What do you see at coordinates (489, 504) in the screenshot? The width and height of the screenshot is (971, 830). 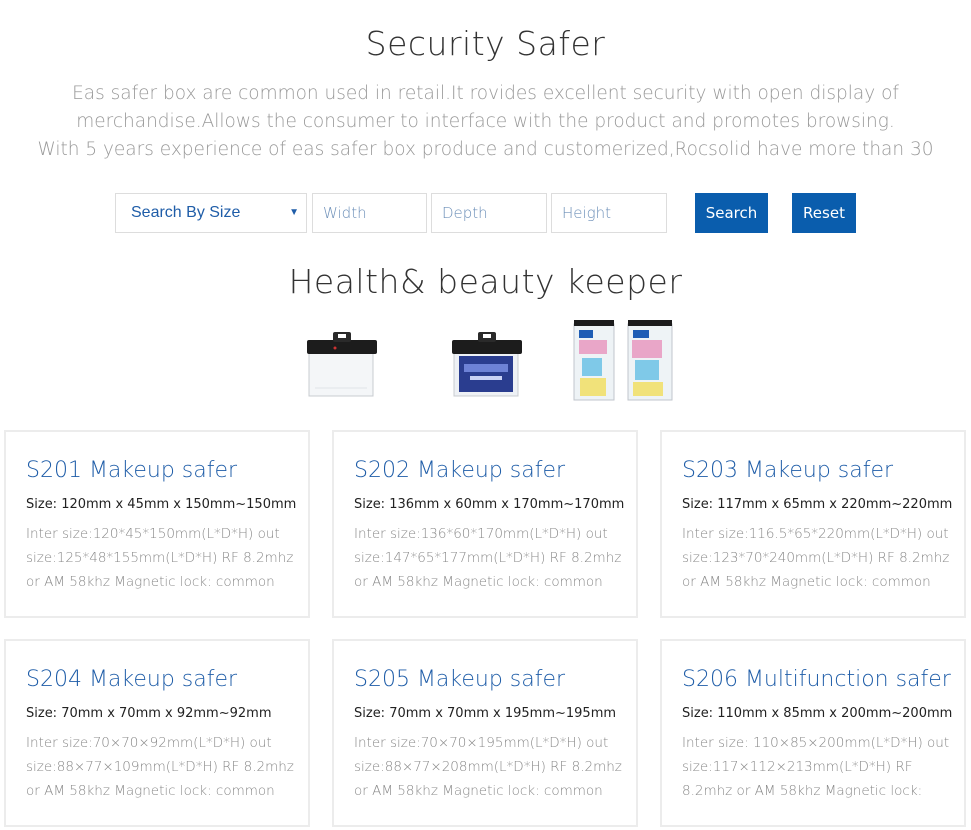 I see `product-size: Size: 136mm x 60mm x 170mm~170mm` at bounding box center [489, 504].